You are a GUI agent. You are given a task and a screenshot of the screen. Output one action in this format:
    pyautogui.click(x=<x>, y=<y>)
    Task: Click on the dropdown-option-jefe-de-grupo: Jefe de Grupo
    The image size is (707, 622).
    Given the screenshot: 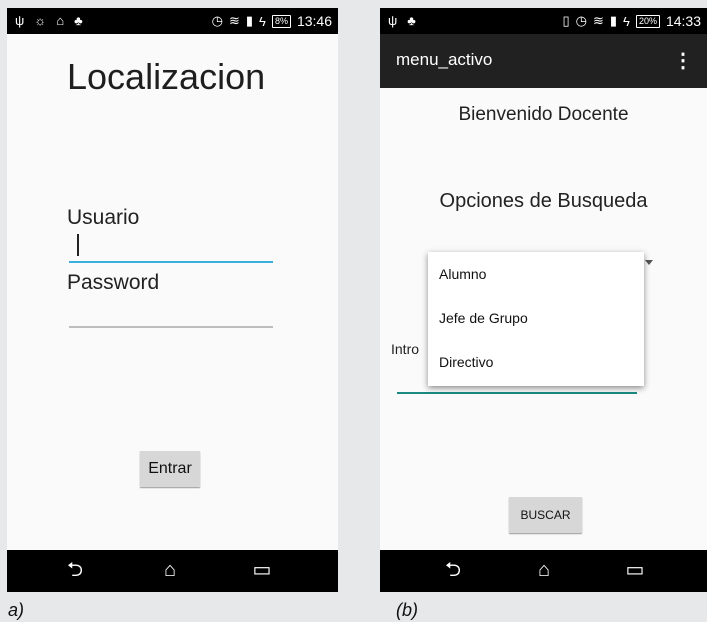 What is the action you would take?
    pyautogui.click(x=536, y=318)
    